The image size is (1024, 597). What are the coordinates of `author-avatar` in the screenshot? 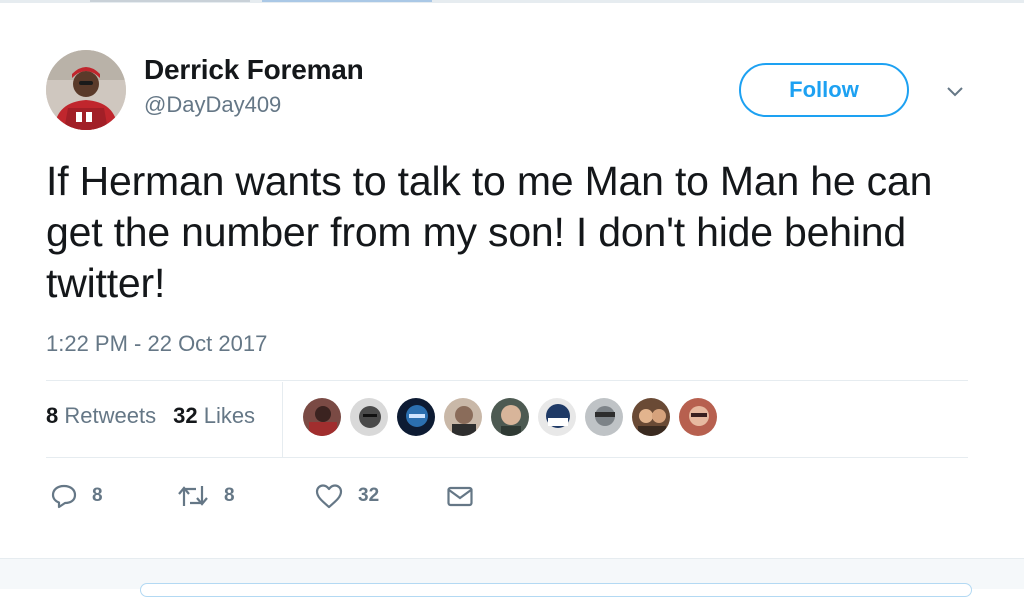 It's located at (86, 90).